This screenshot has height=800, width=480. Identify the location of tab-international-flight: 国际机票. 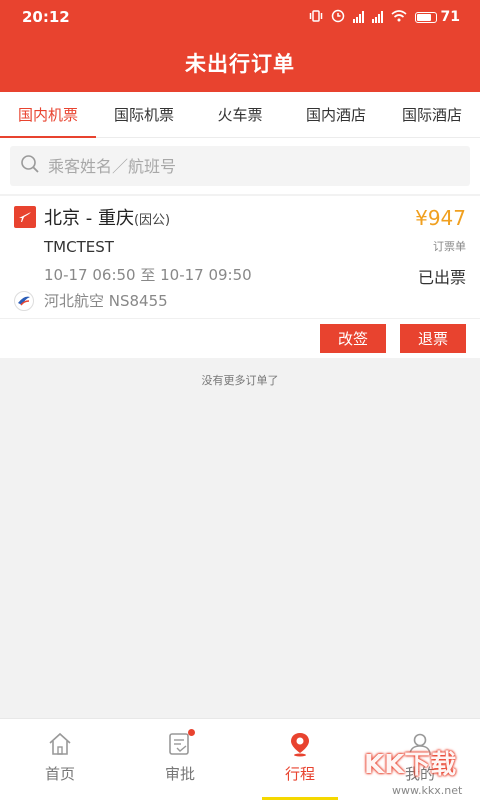
(144, 114).